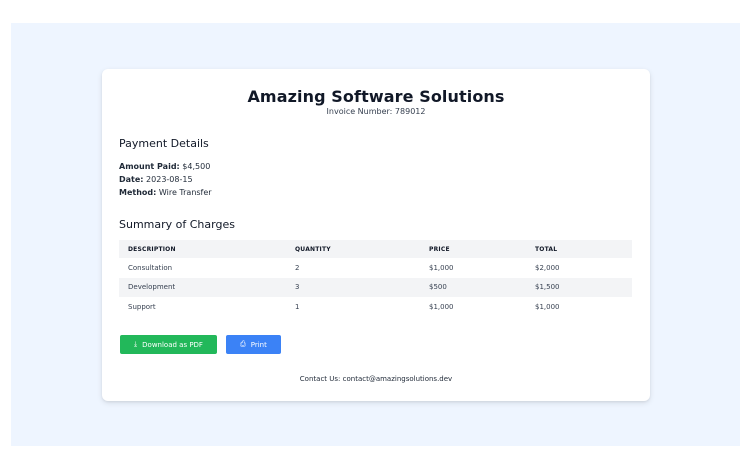  Describe the element at coordinates (136, 344) in the screenshot. I see `download-icon: ⤓` at that location.